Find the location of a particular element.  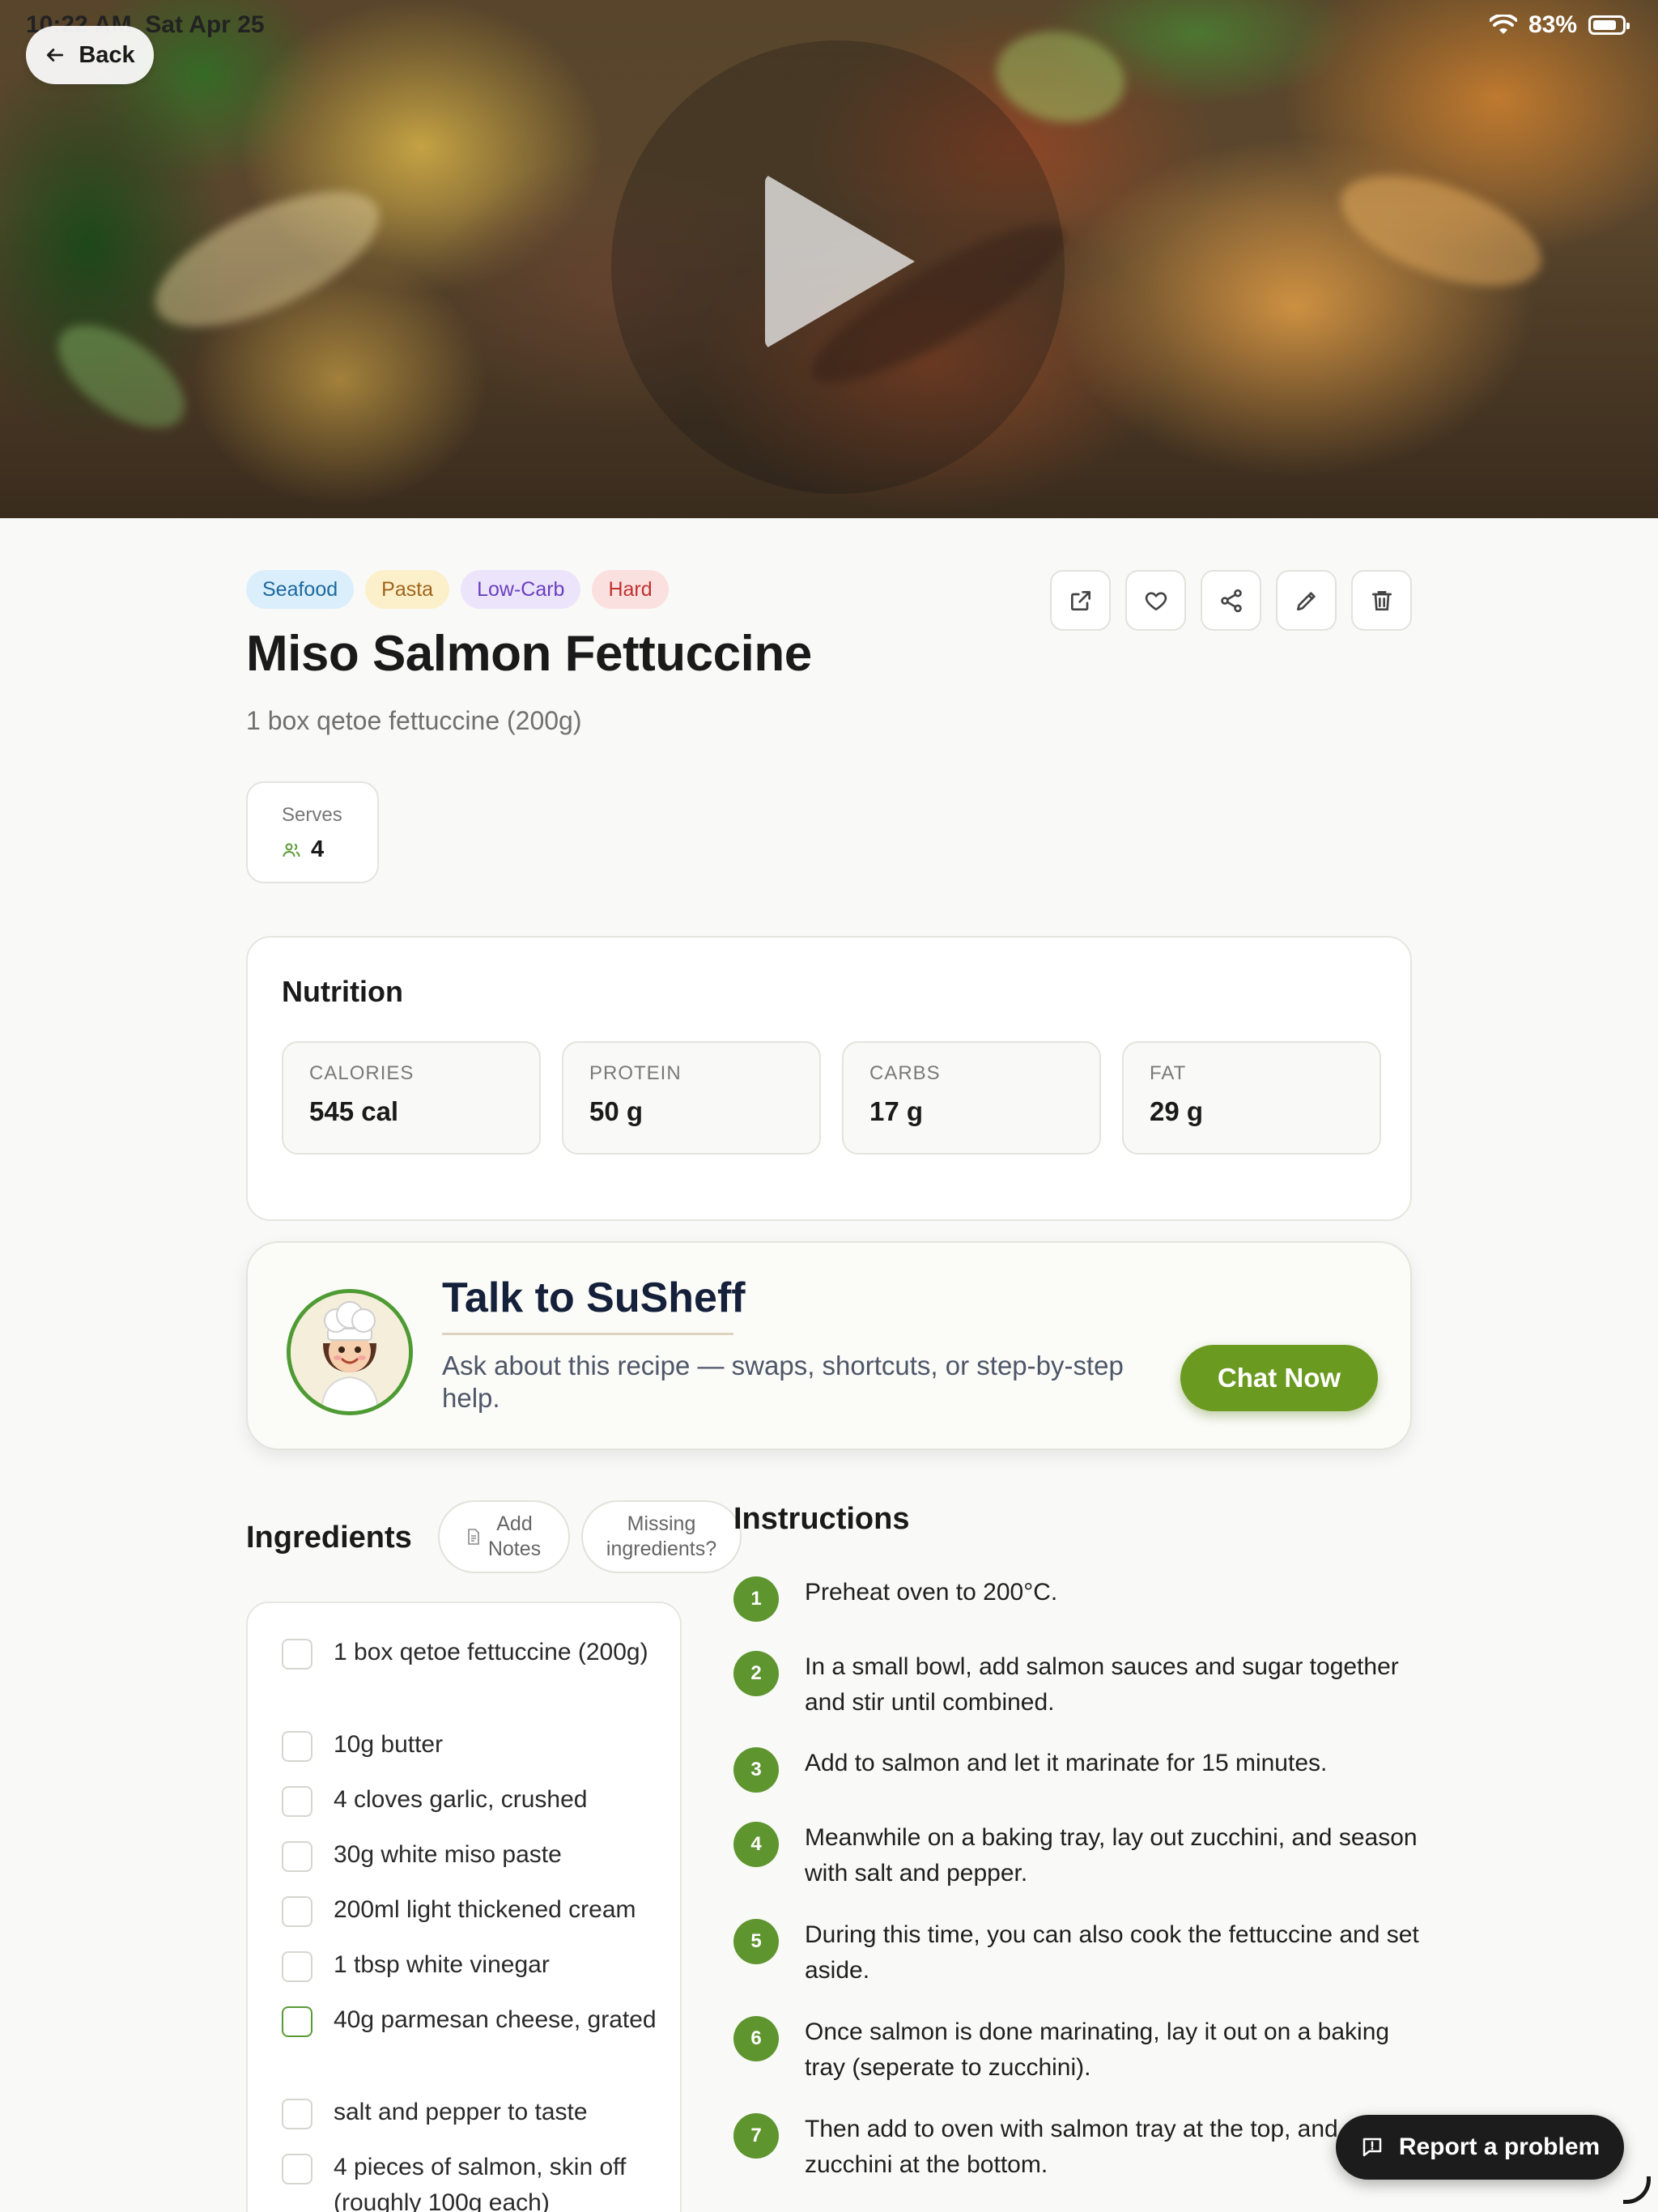

step-text: Preheat oven to 200°C. is located at coordinates (931, 1592).